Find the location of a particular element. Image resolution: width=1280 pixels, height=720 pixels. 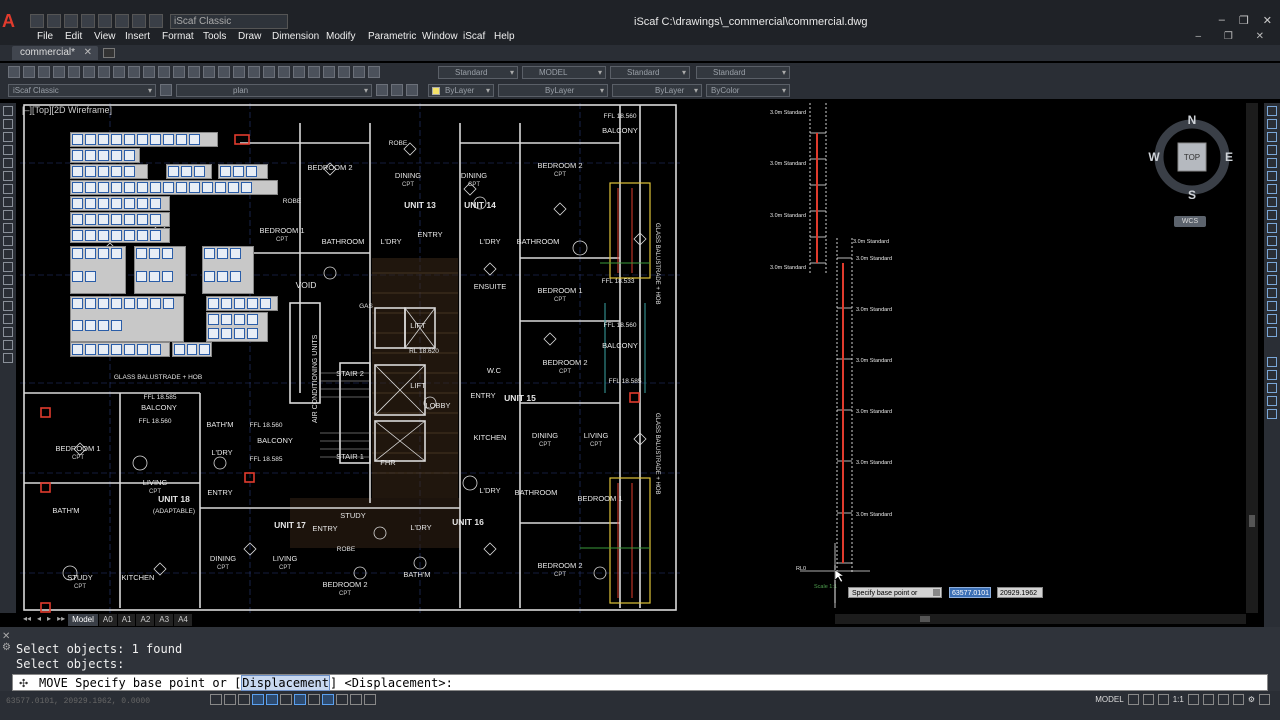

ellipse-arc-icon is located at coordinates (8, 241).